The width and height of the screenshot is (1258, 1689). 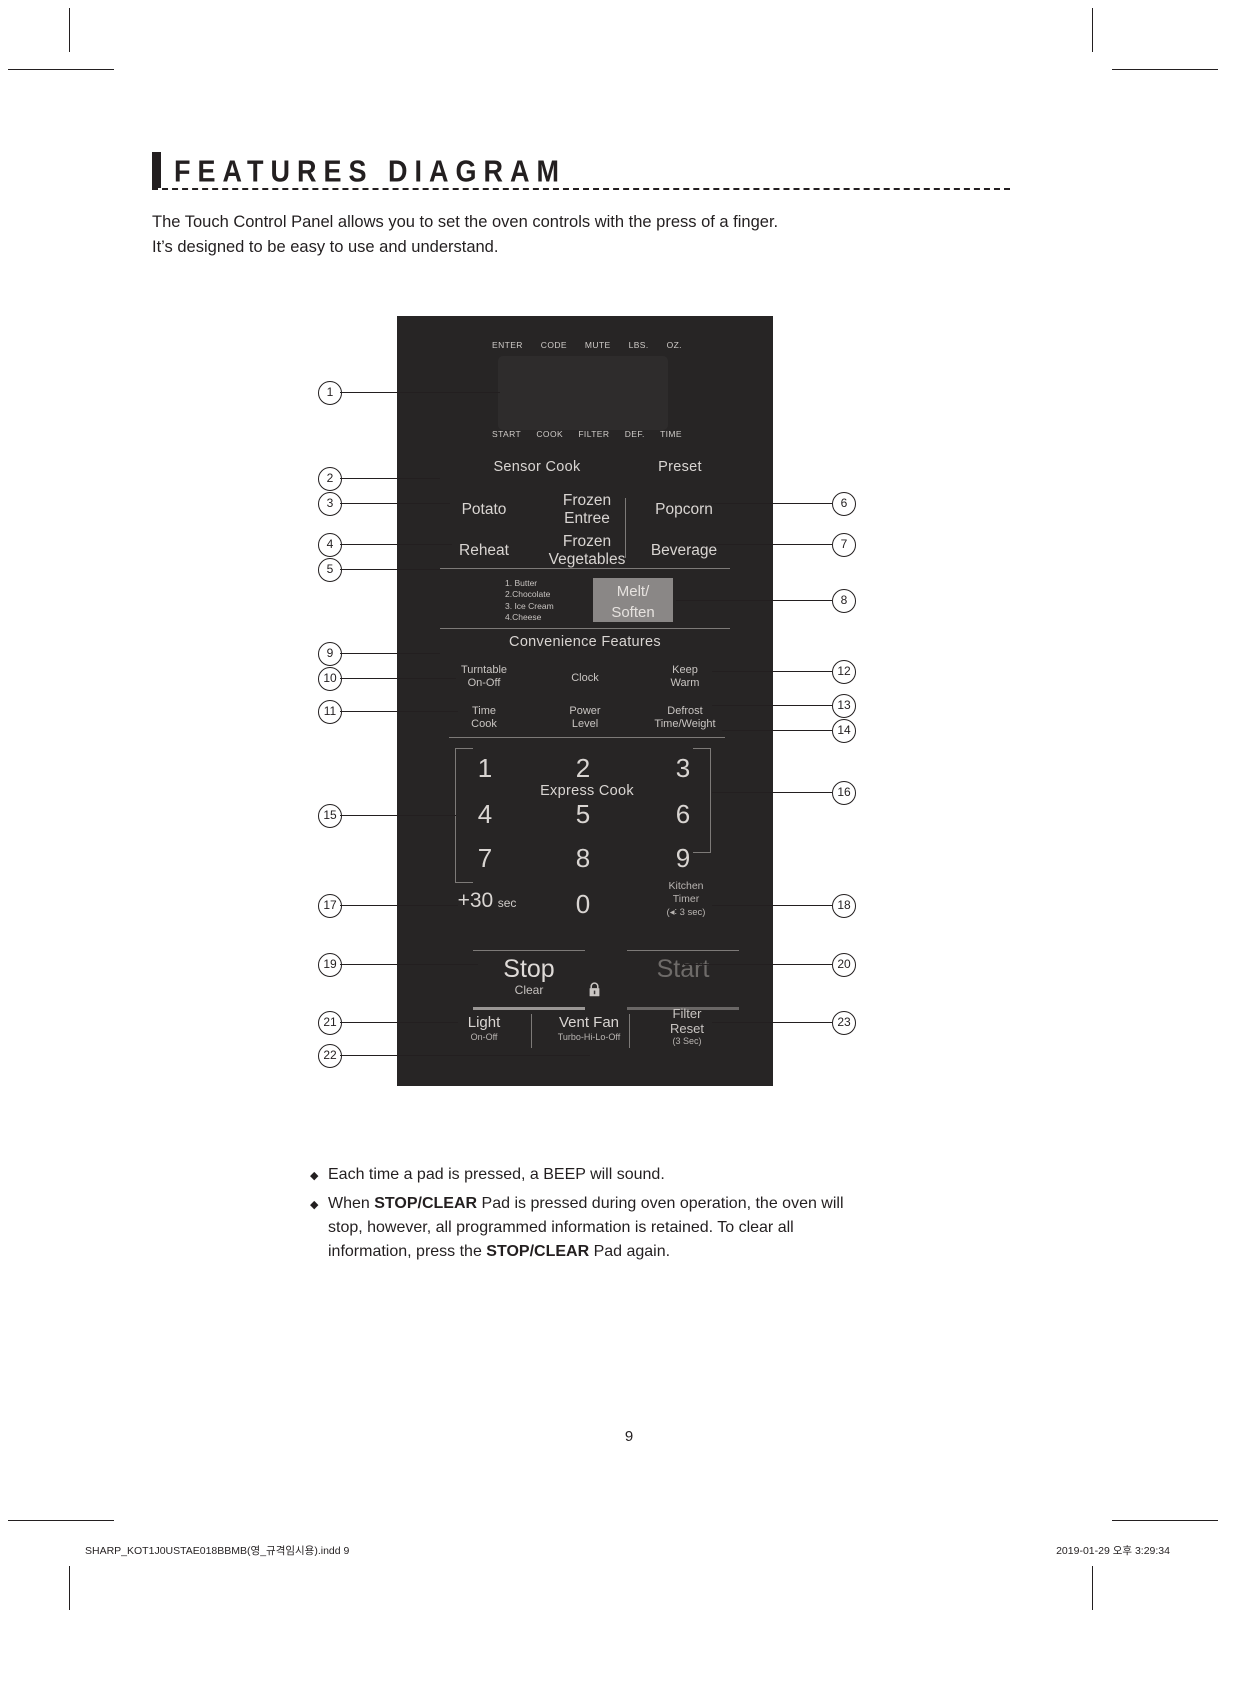 What do you see at coordinates (625, 528) in the screenshot?
I see `divider-sensor-preset` at bounding box center [625, 528].